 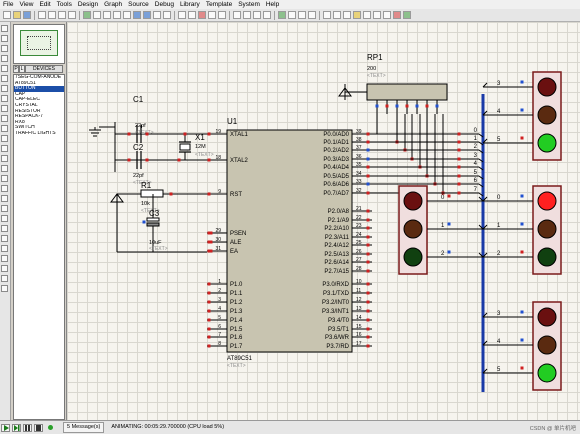 I want to click on new-file-icon, so click(x=7, y=15).